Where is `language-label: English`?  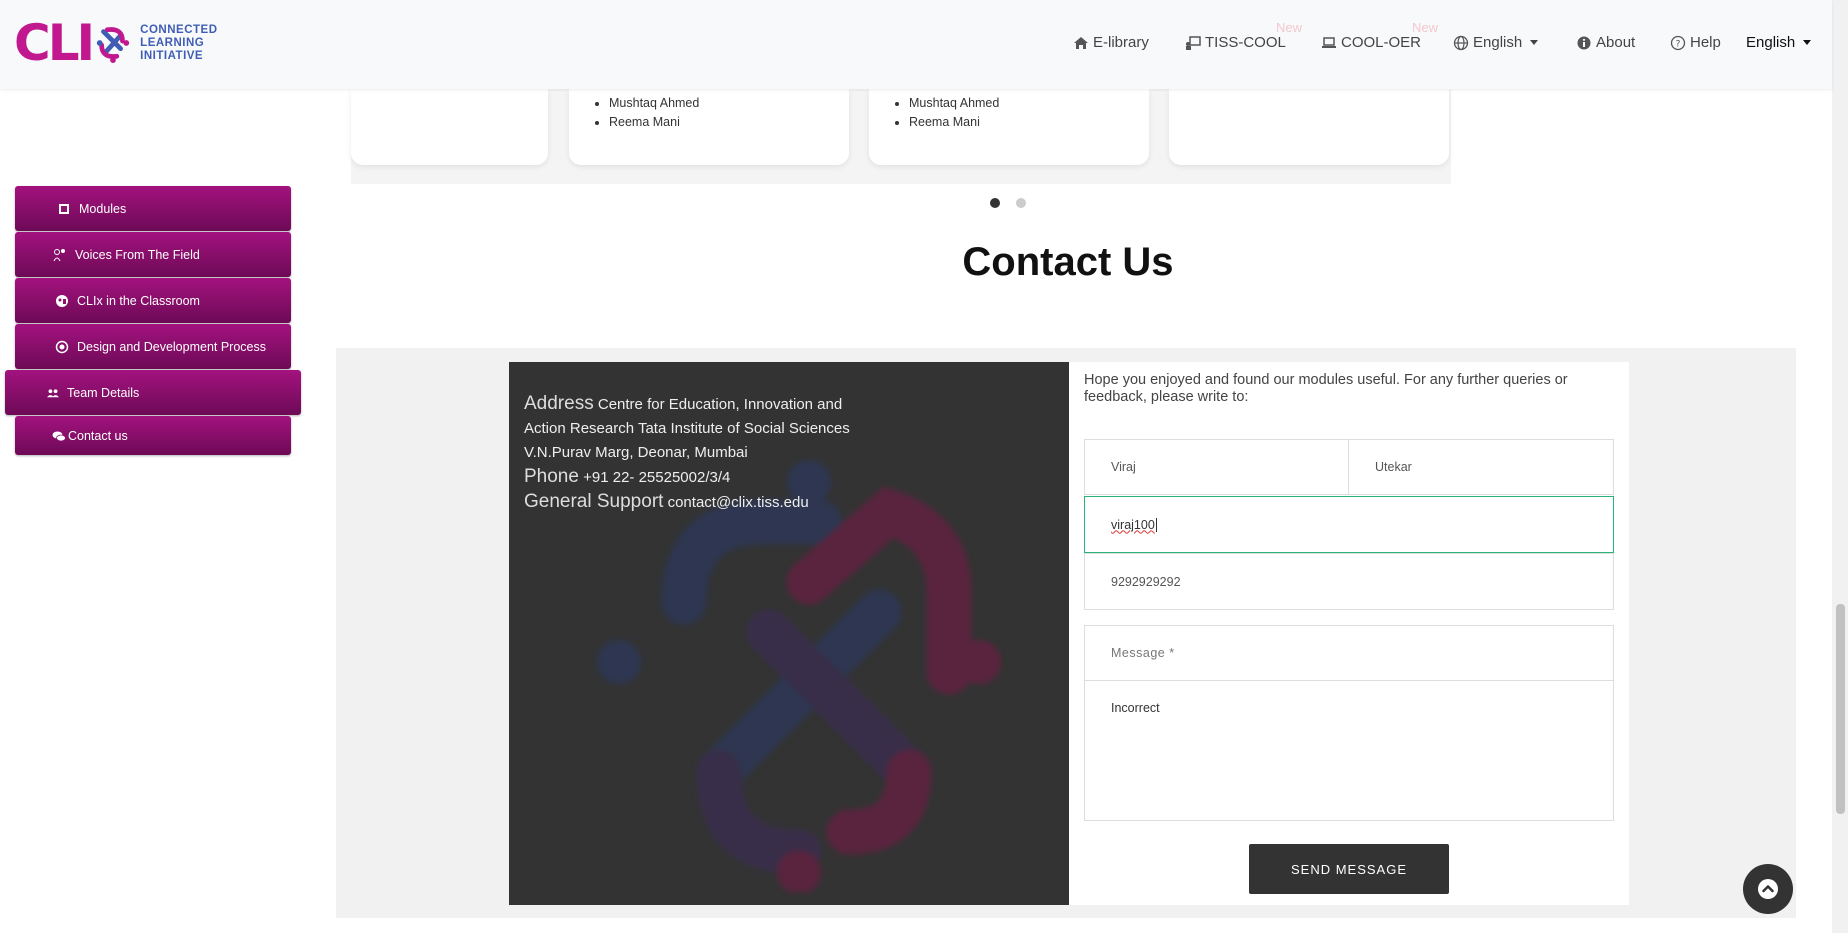
language-label: English is located at coordinates (1771, 42).